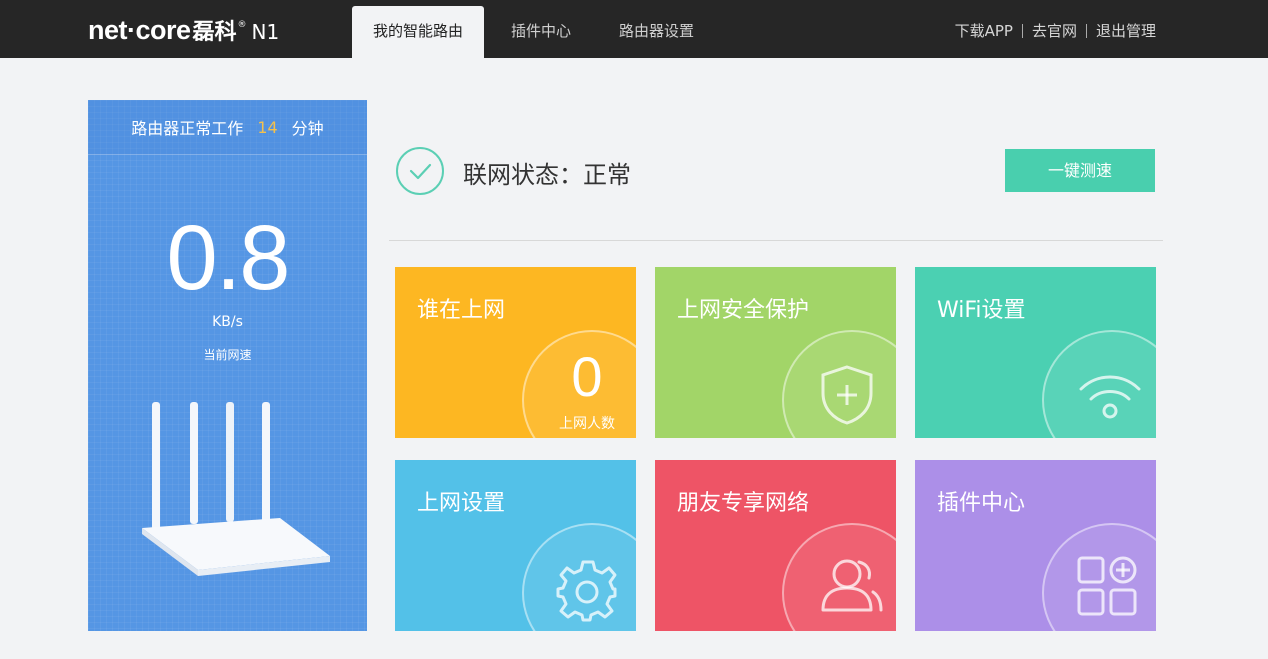  I want to click on network-status-title: 联网状态：正常, so click(547, 175).